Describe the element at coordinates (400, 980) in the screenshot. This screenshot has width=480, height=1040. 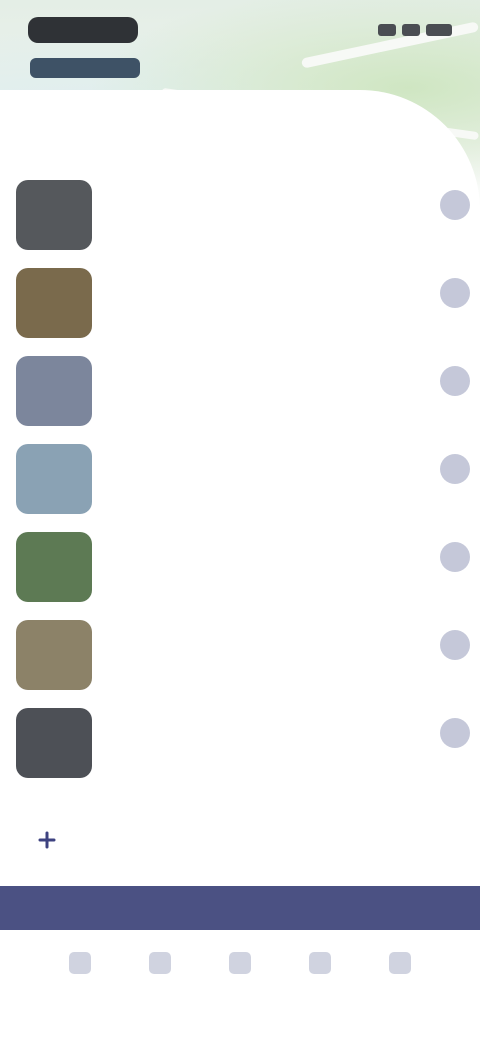
I see `tab-profile` at that location.